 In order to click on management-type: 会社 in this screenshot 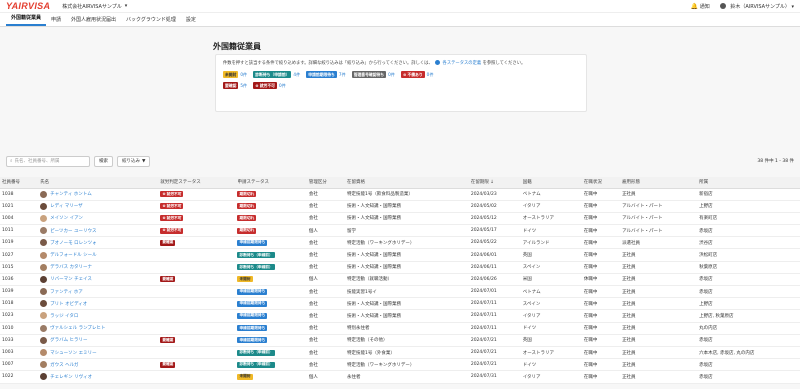, I will do `click(326, 243)`.